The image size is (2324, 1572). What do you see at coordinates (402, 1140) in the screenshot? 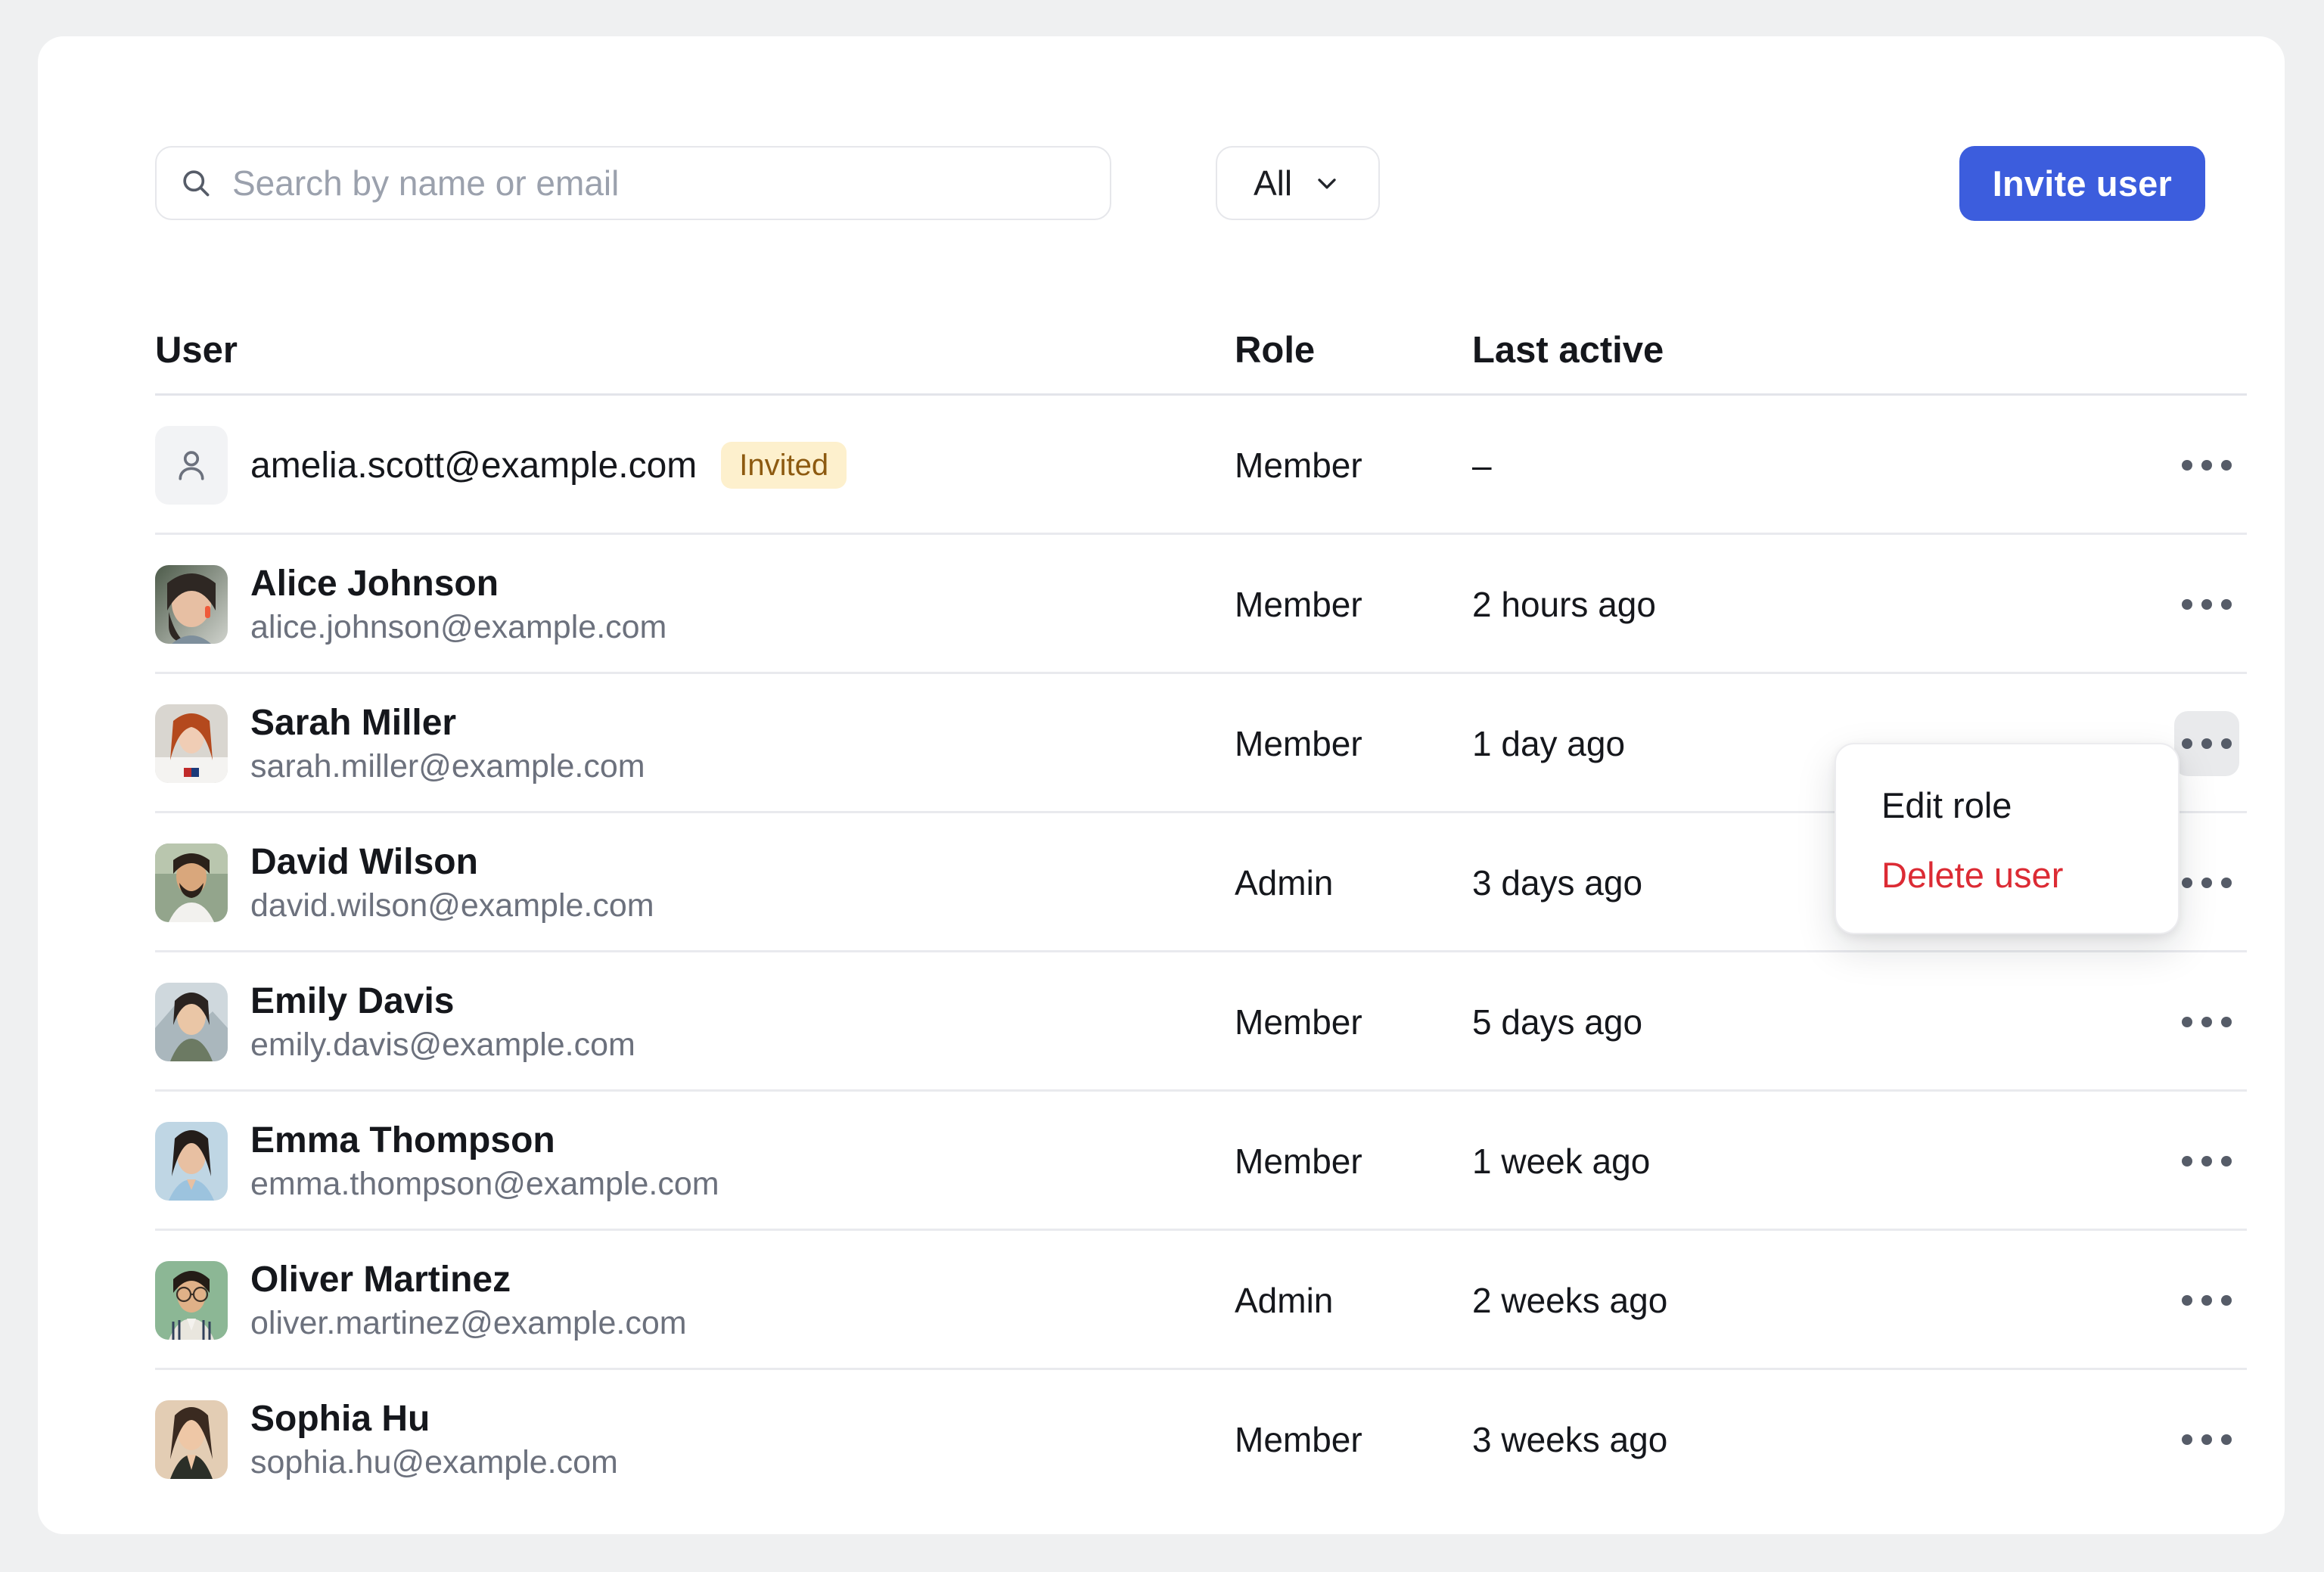
I see `user-name: Emma Thompson` at bounding box center [402, 1140].